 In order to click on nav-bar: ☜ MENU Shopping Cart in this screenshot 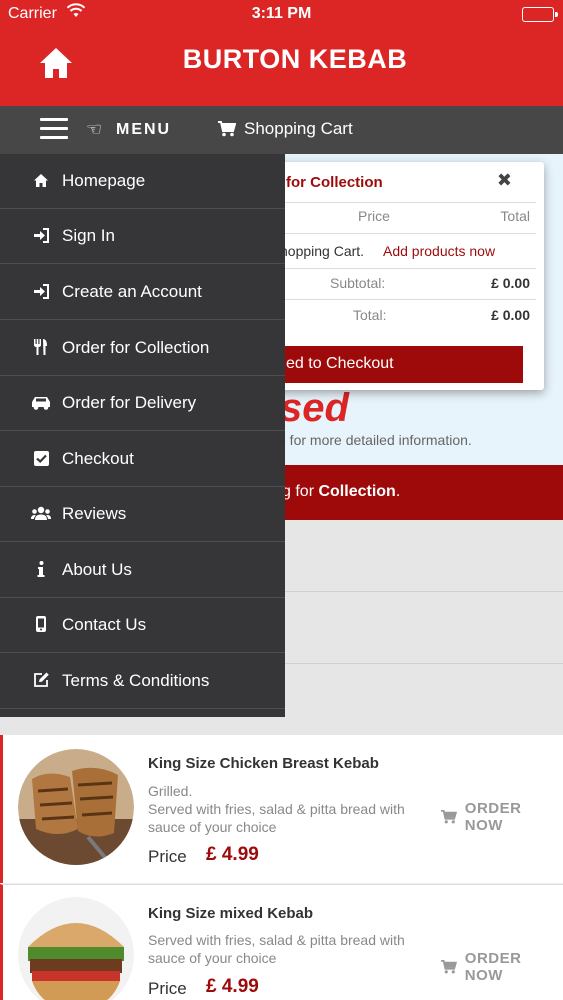, I will do `click(281, 130)`.